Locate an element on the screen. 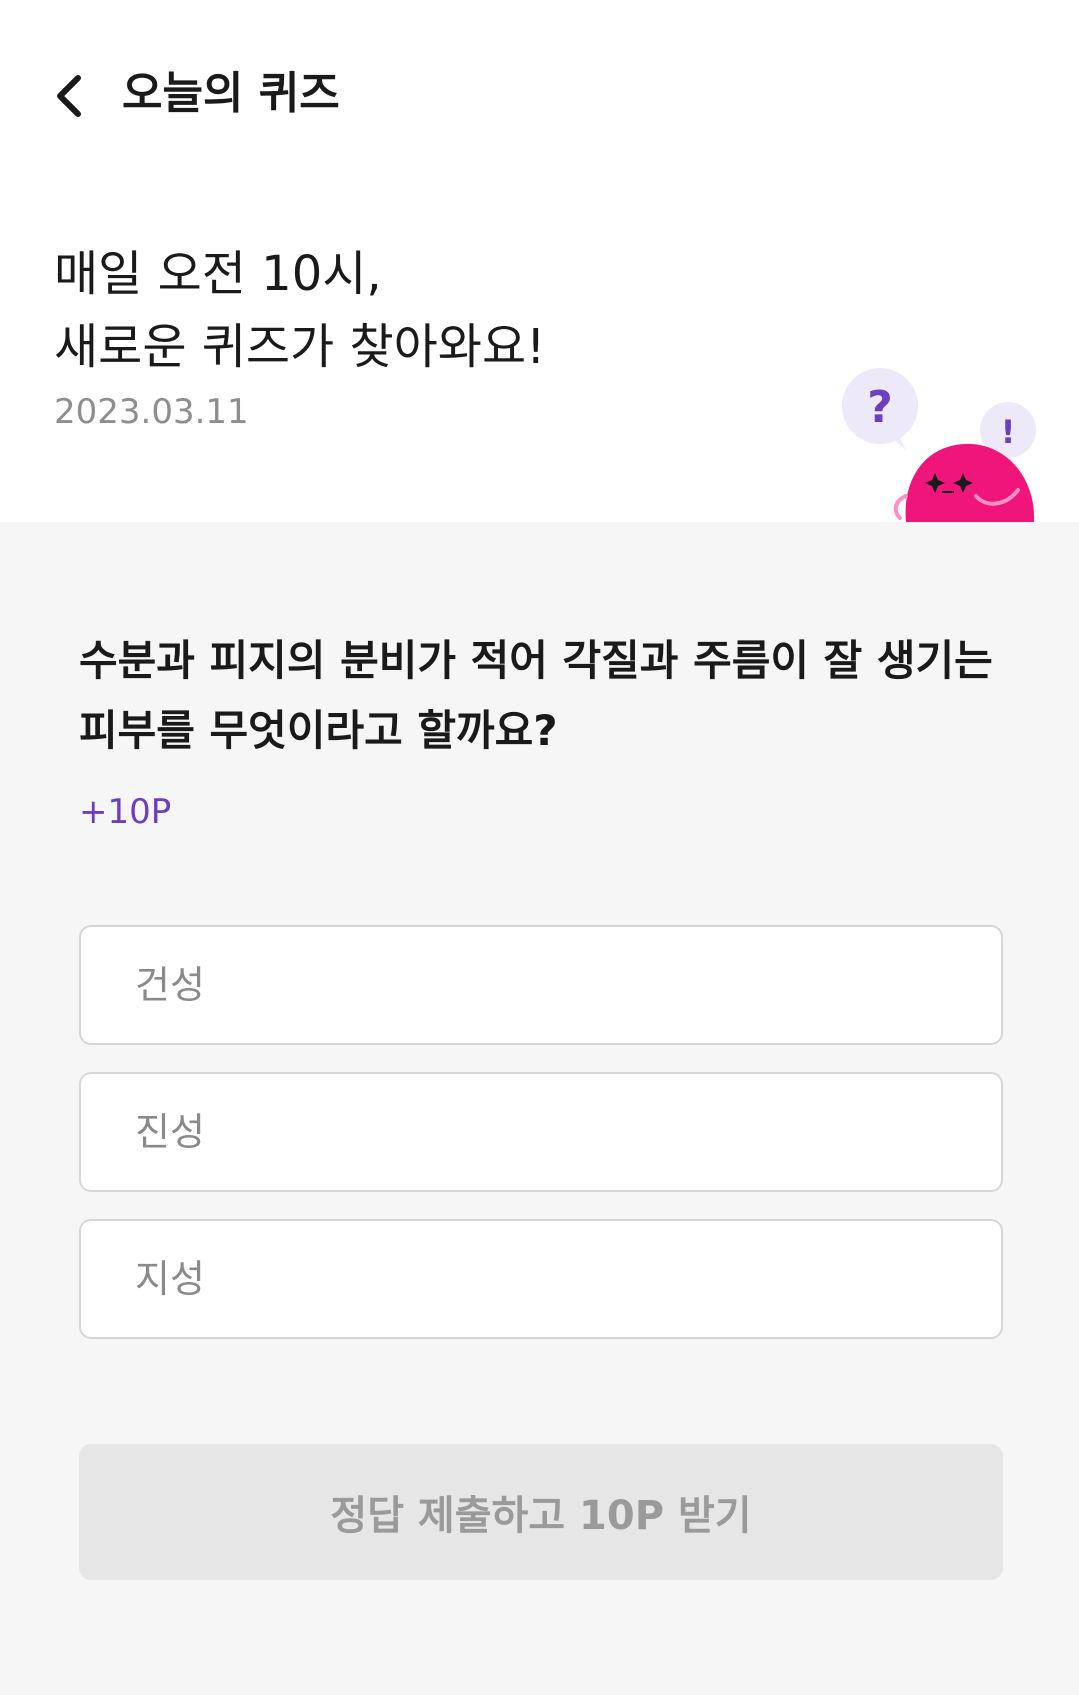 This screenshot has width=1079, height=1695. chevron-left-icon is located at coordinates (69, 96).